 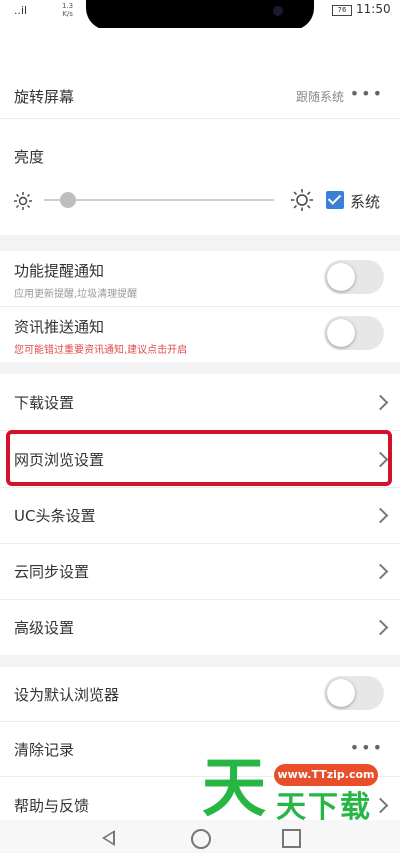 What do you see at coordinates (55, 516) in the screenshot?
I see `uc-headlines-settings-label: UC头条设置` at bounding box center [55, 516].